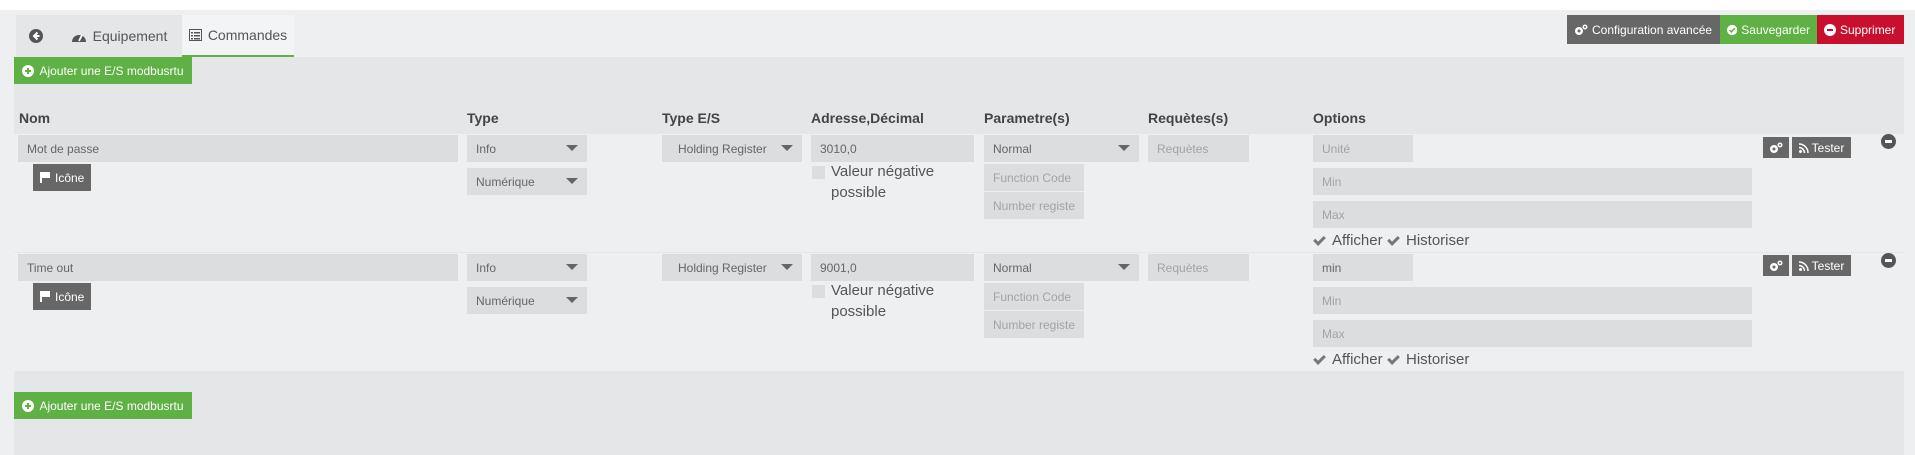 Image resolution: width=1915 pixels, height=455 pixels. I want to click on tachometer-icon, so click(78, 38).